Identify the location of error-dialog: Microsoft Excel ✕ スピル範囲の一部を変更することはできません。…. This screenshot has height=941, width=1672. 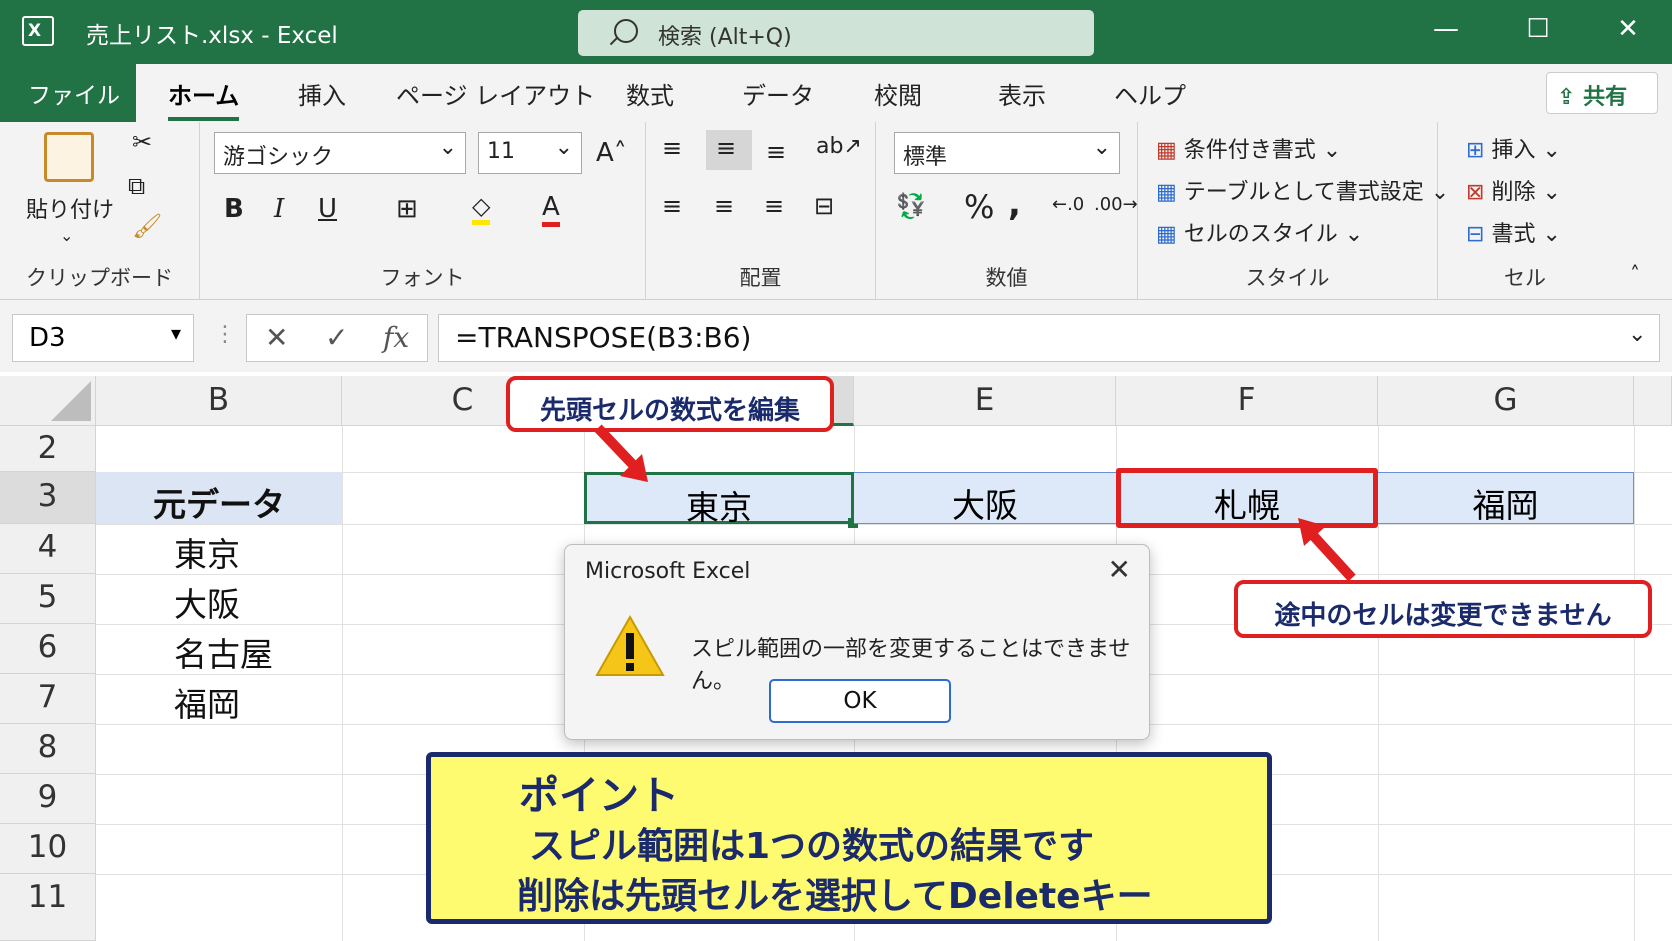
(857, 642).